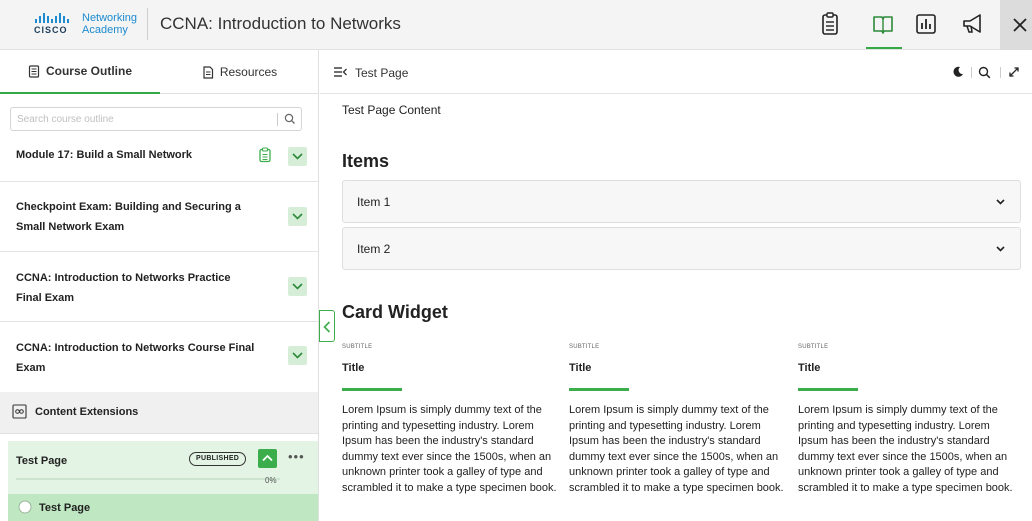 The width and height of the screenshot is (1032, 521). I want to click on published-badge: PUBLISHED, so click(218, 459).